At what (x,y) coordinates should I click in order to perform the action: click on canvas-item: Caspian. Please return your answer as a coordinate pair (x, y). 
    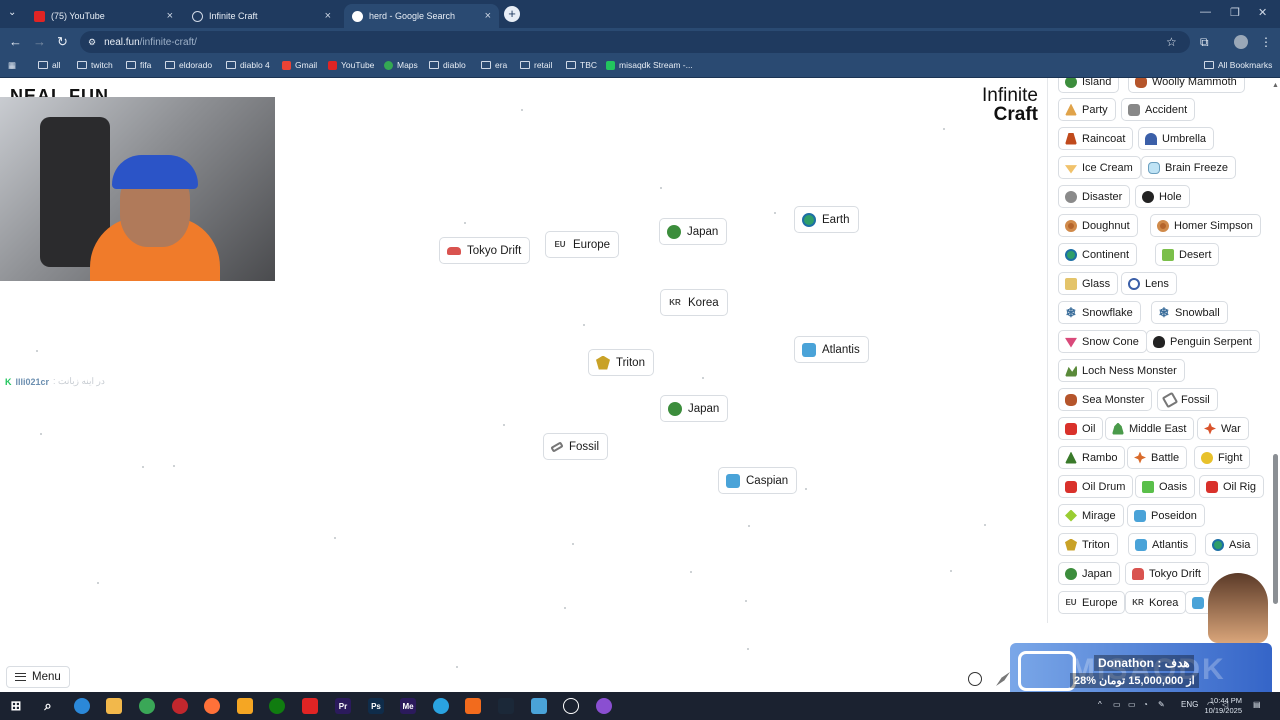
    Looking at the image, I should click on (758, 480).